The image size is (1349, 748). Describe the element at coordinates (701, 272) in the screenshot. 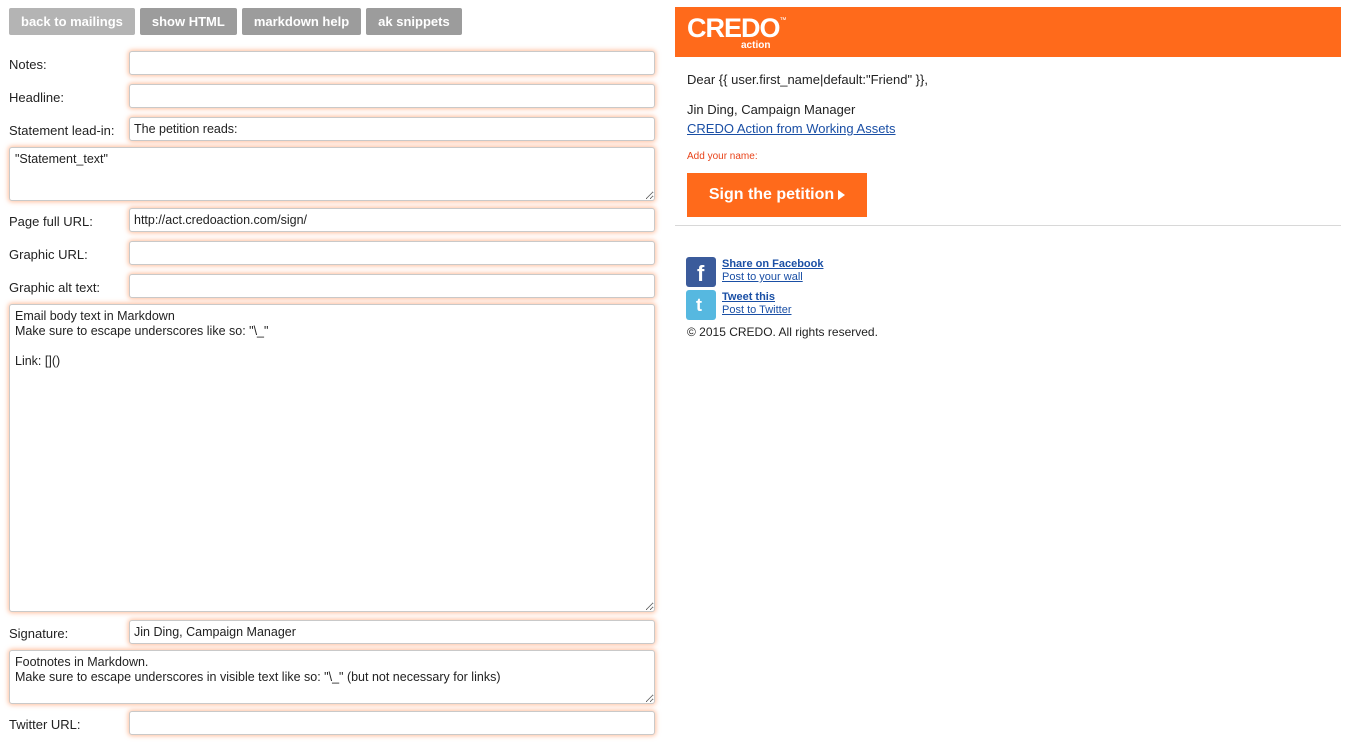

I see `facebook-icon: f` at that location.